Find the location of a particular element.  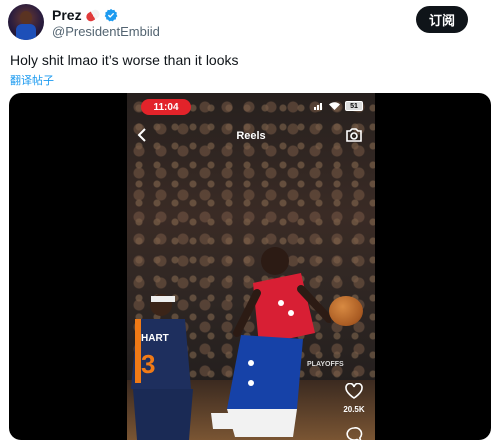

knicks-player: HART 3 is located at coordinates (162, 367).